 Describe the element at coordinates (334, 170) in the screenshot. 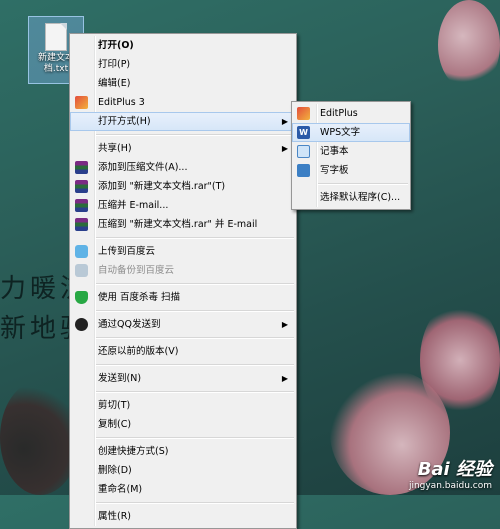

I see `menu-item-label: 写字板` at that location.